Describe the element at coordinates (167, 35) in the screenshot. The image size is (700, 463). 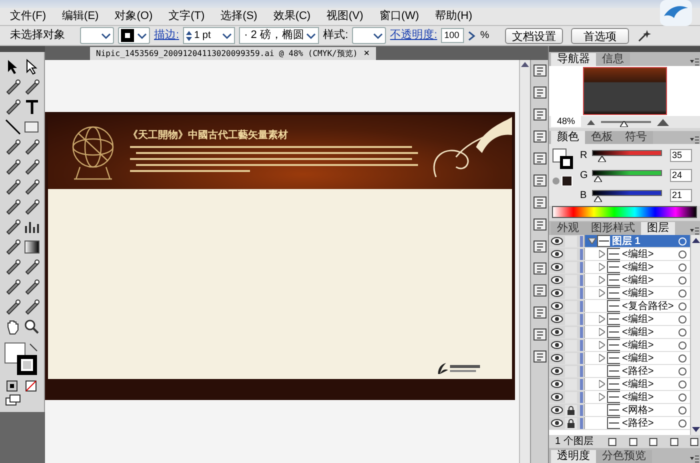
I see `stroke-link: 描边:` at that location.